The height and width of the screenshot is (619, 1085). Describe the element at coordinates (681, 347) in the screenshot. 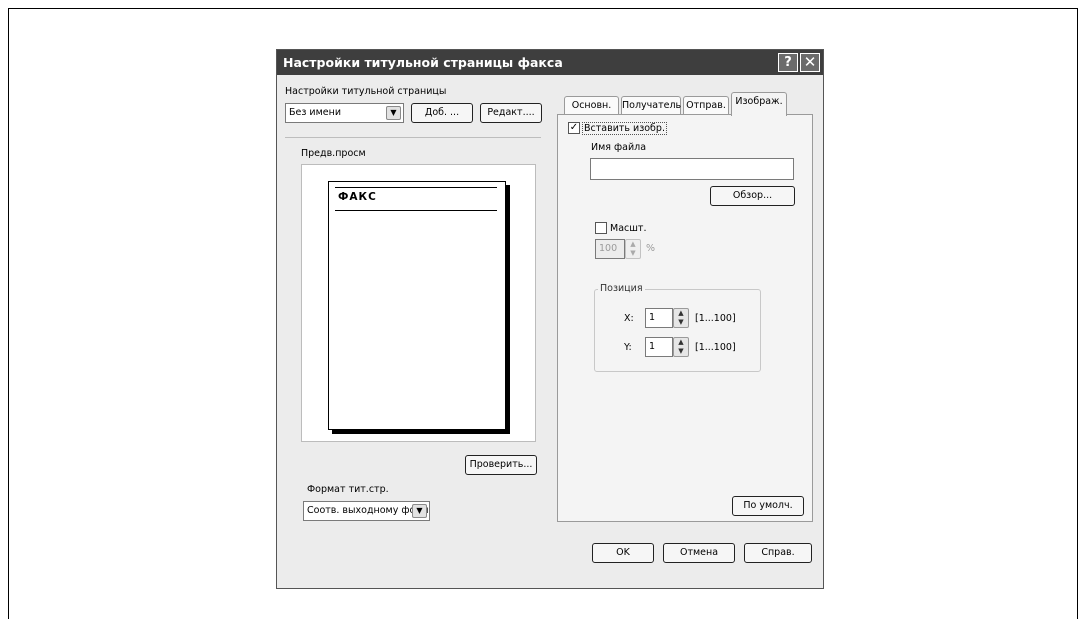

I see `y-stepper: ▲ ▼` at that location.